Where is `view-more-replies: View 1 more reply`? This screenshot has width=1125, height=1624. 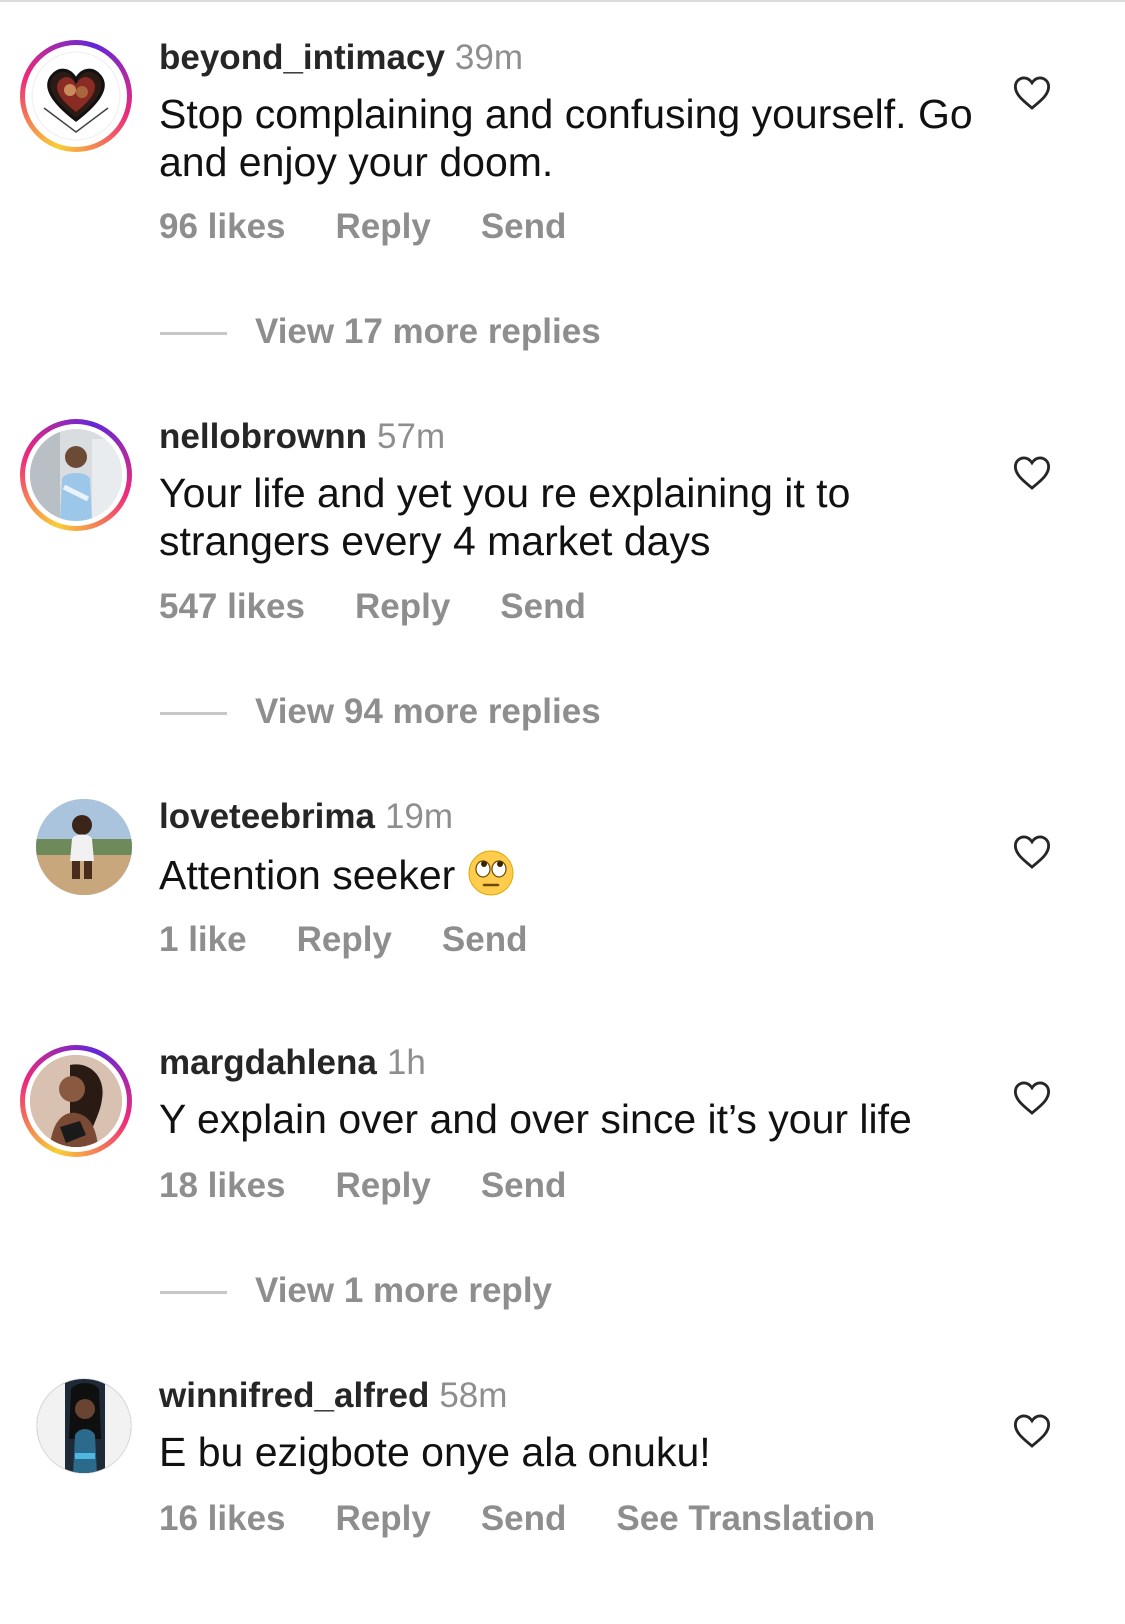
view-more-replies: View 1 more reply is located at coordinates (356, 1291).